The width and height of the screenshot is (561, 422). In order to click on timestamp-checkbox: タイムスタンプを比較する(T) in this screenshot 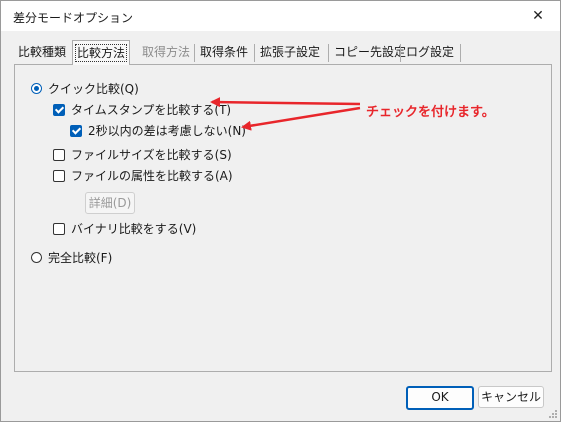, I will do `click(142, 109)`.